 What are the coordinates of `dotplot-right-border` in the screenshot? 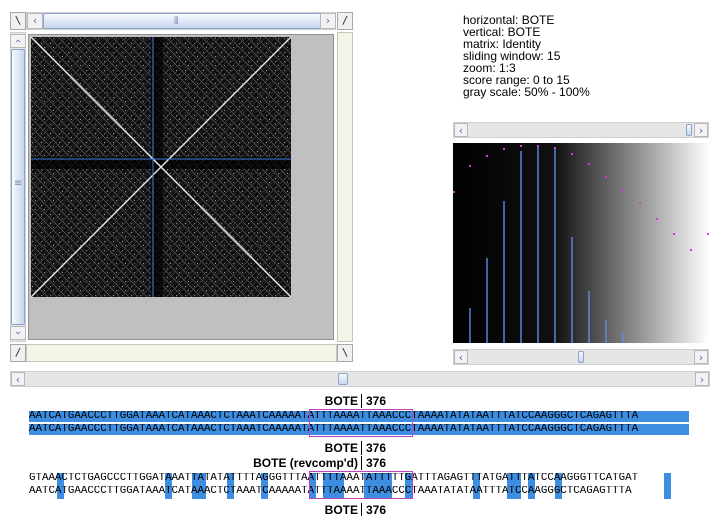 It's located at (345, 187).